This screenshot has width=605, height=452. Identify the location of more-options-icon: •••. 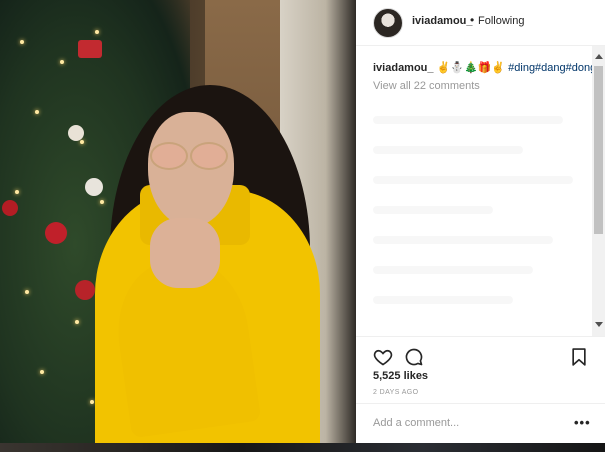
(582, 422).